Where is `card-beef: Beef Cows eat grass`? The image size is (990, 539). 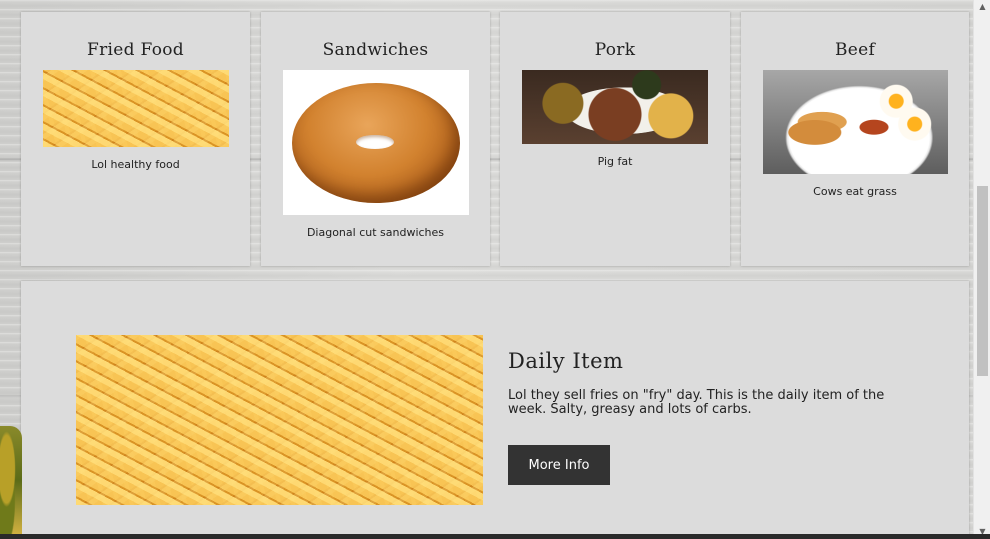 card-beef: Beef Cows eat grass is located at coordinates (855, 139).